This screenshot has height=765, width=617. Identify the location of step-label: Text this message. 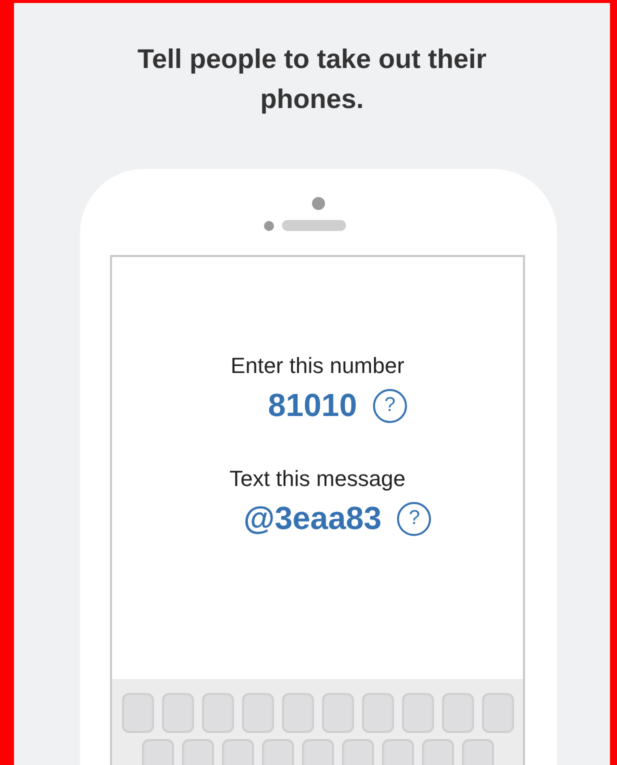
(317, 479).